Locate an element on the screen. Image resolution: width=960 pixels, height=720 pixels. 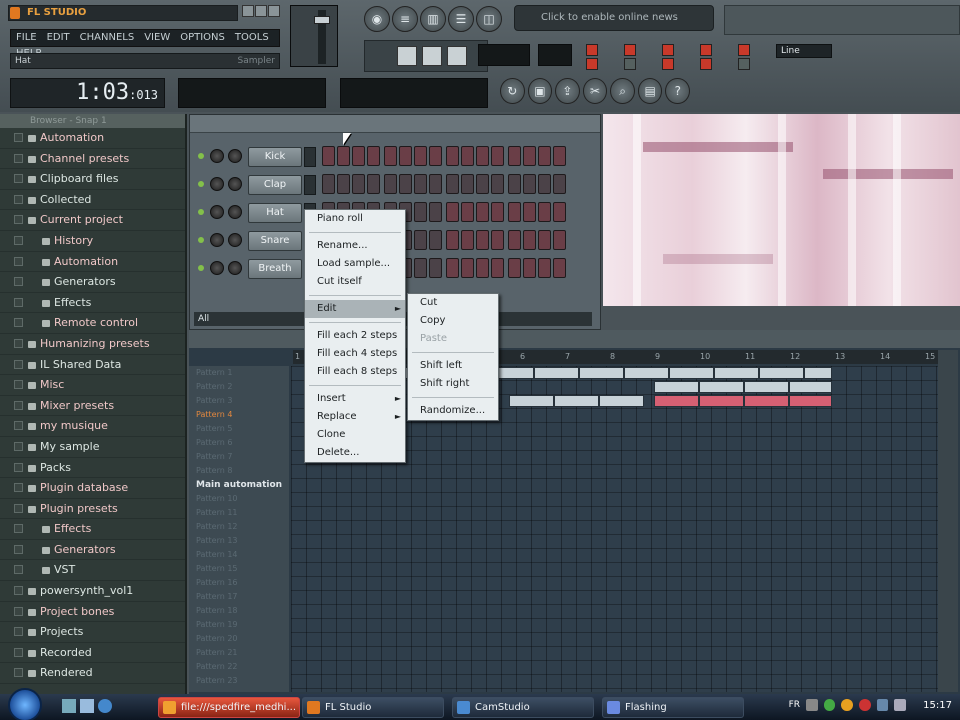
browser-item: Projects is located at coordinates (92, 632).